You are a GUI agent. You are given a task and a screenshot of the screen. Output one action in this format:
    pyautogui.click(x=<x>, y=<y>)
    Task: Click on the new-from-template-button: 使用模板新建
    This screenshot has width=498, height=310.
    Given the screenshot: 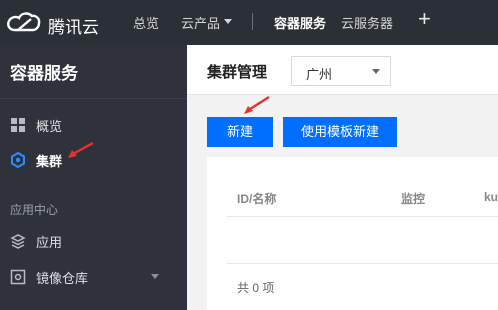 What is the action you would take?
    pyautogui.click(x=340, y=132)
    